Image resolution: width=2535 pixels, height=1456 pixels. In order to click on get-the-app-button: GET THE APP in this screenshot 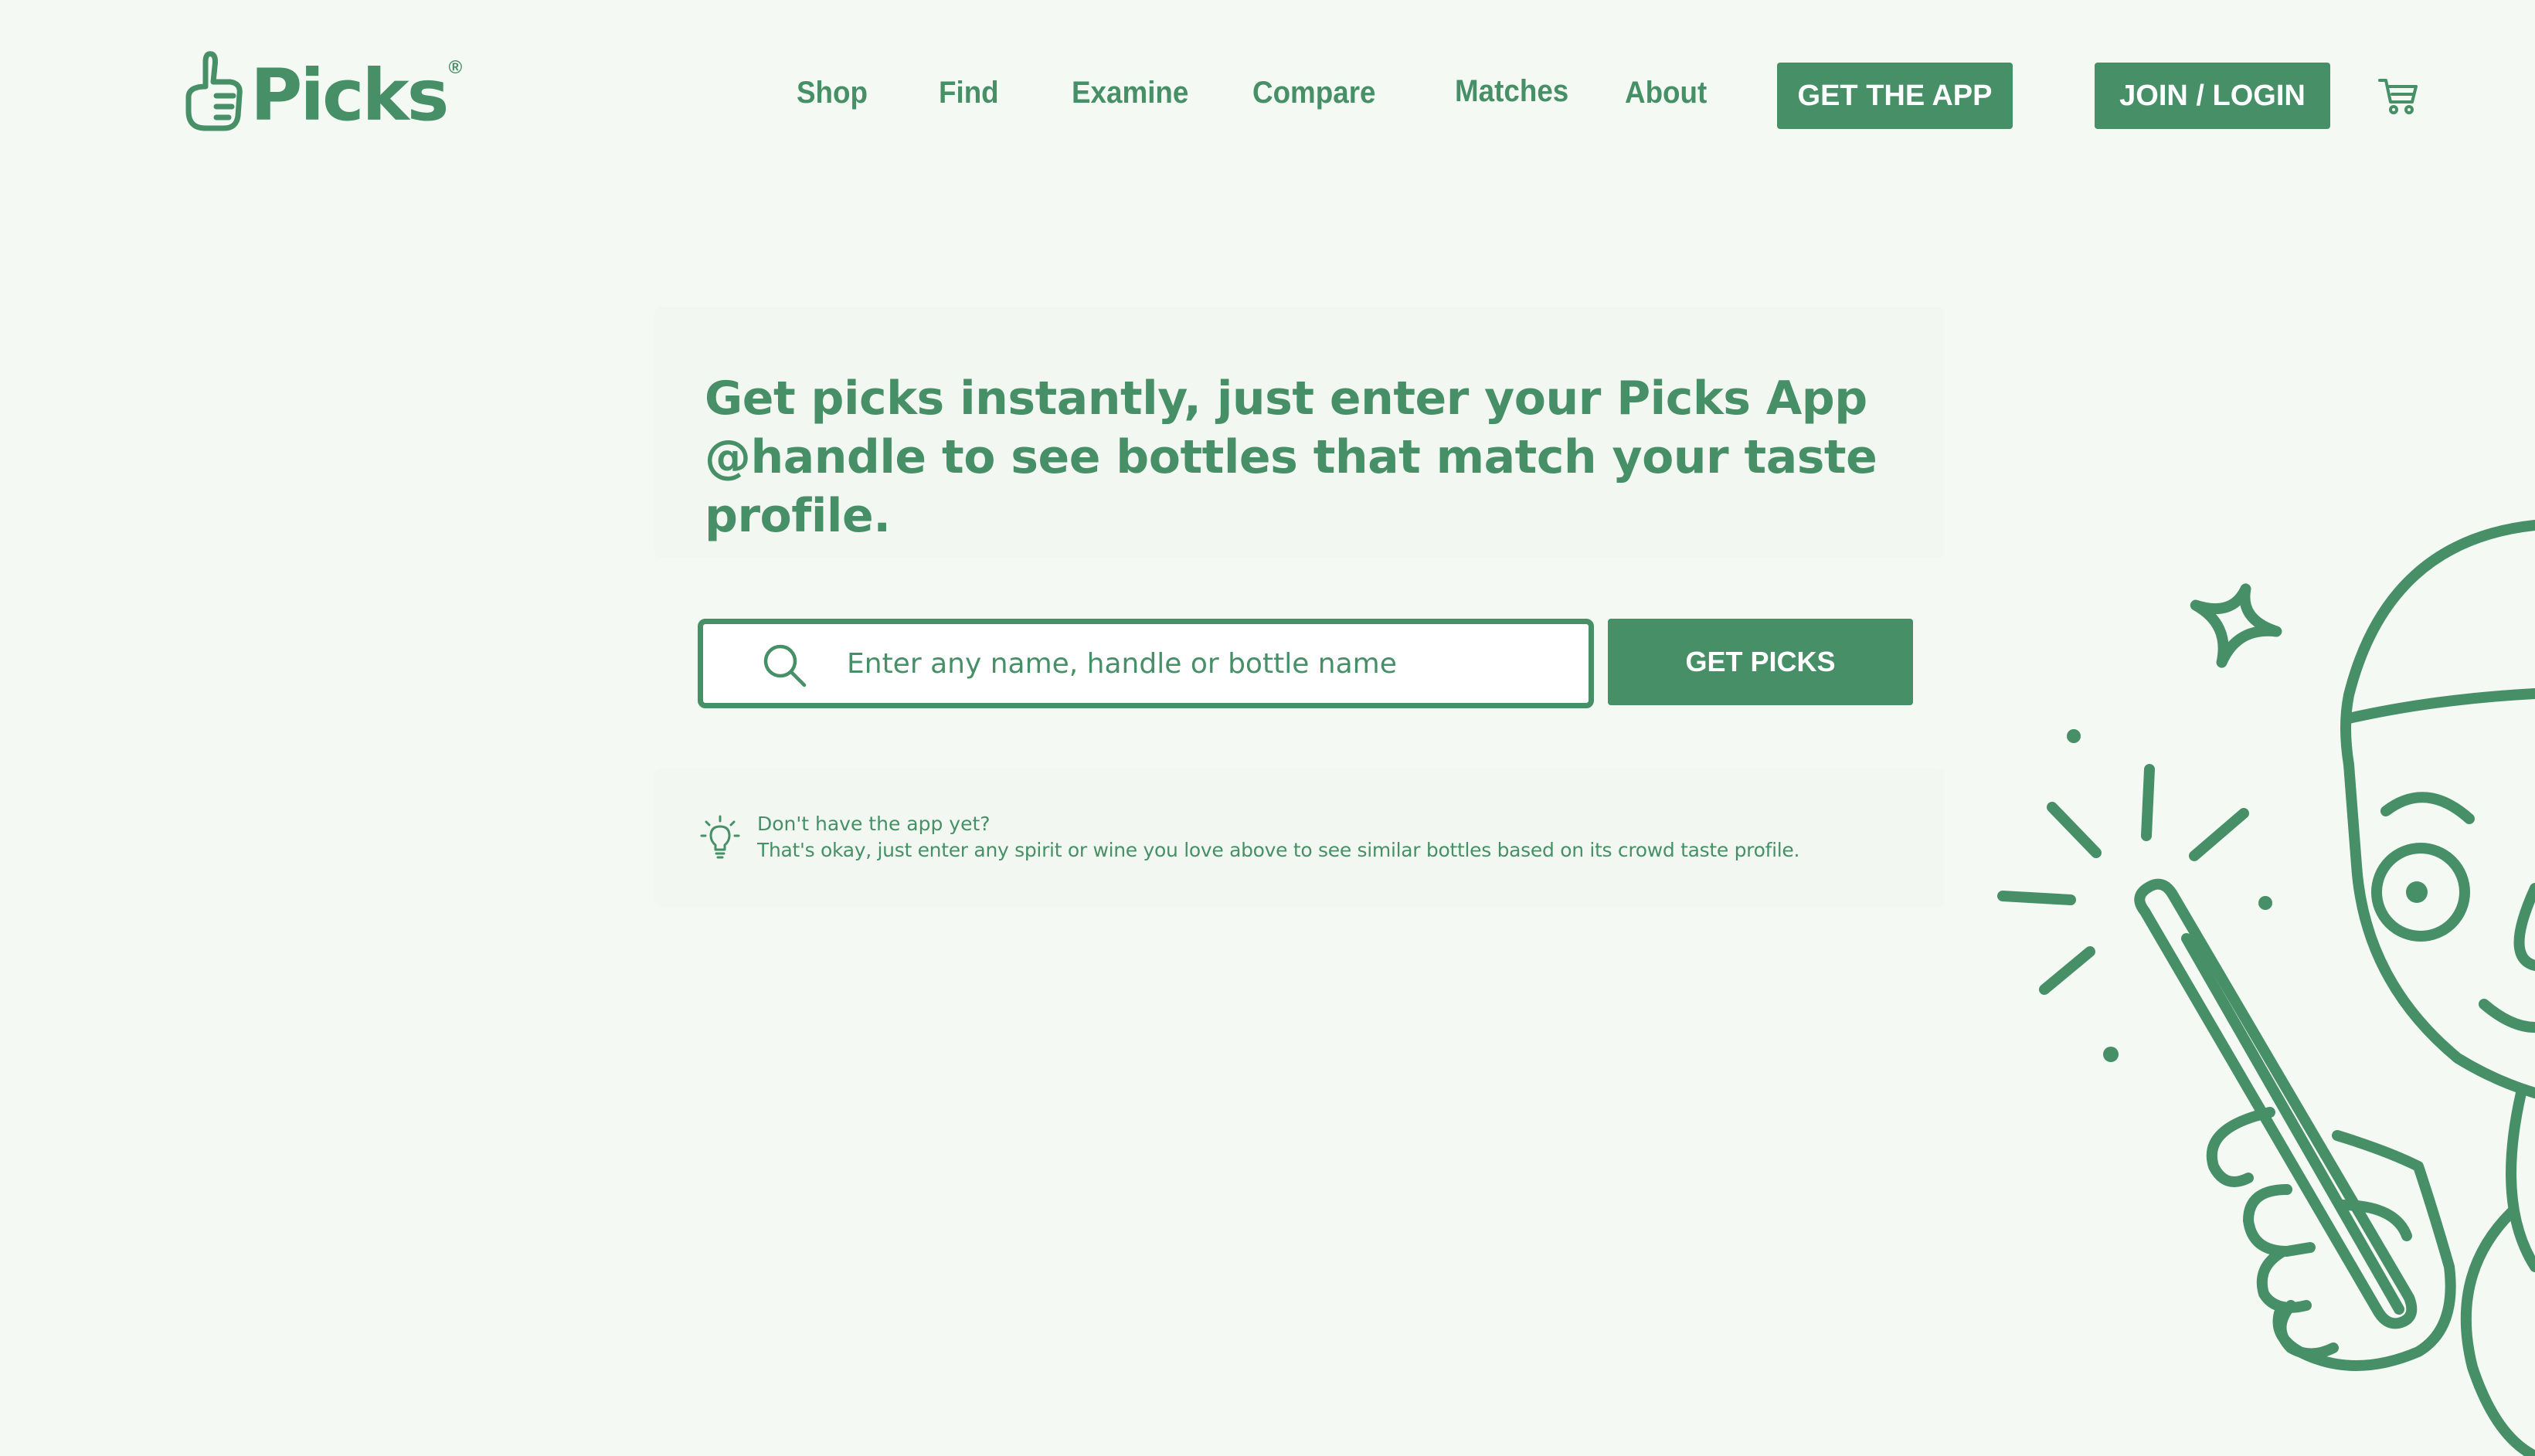, I will do `click(1895, 96)`.